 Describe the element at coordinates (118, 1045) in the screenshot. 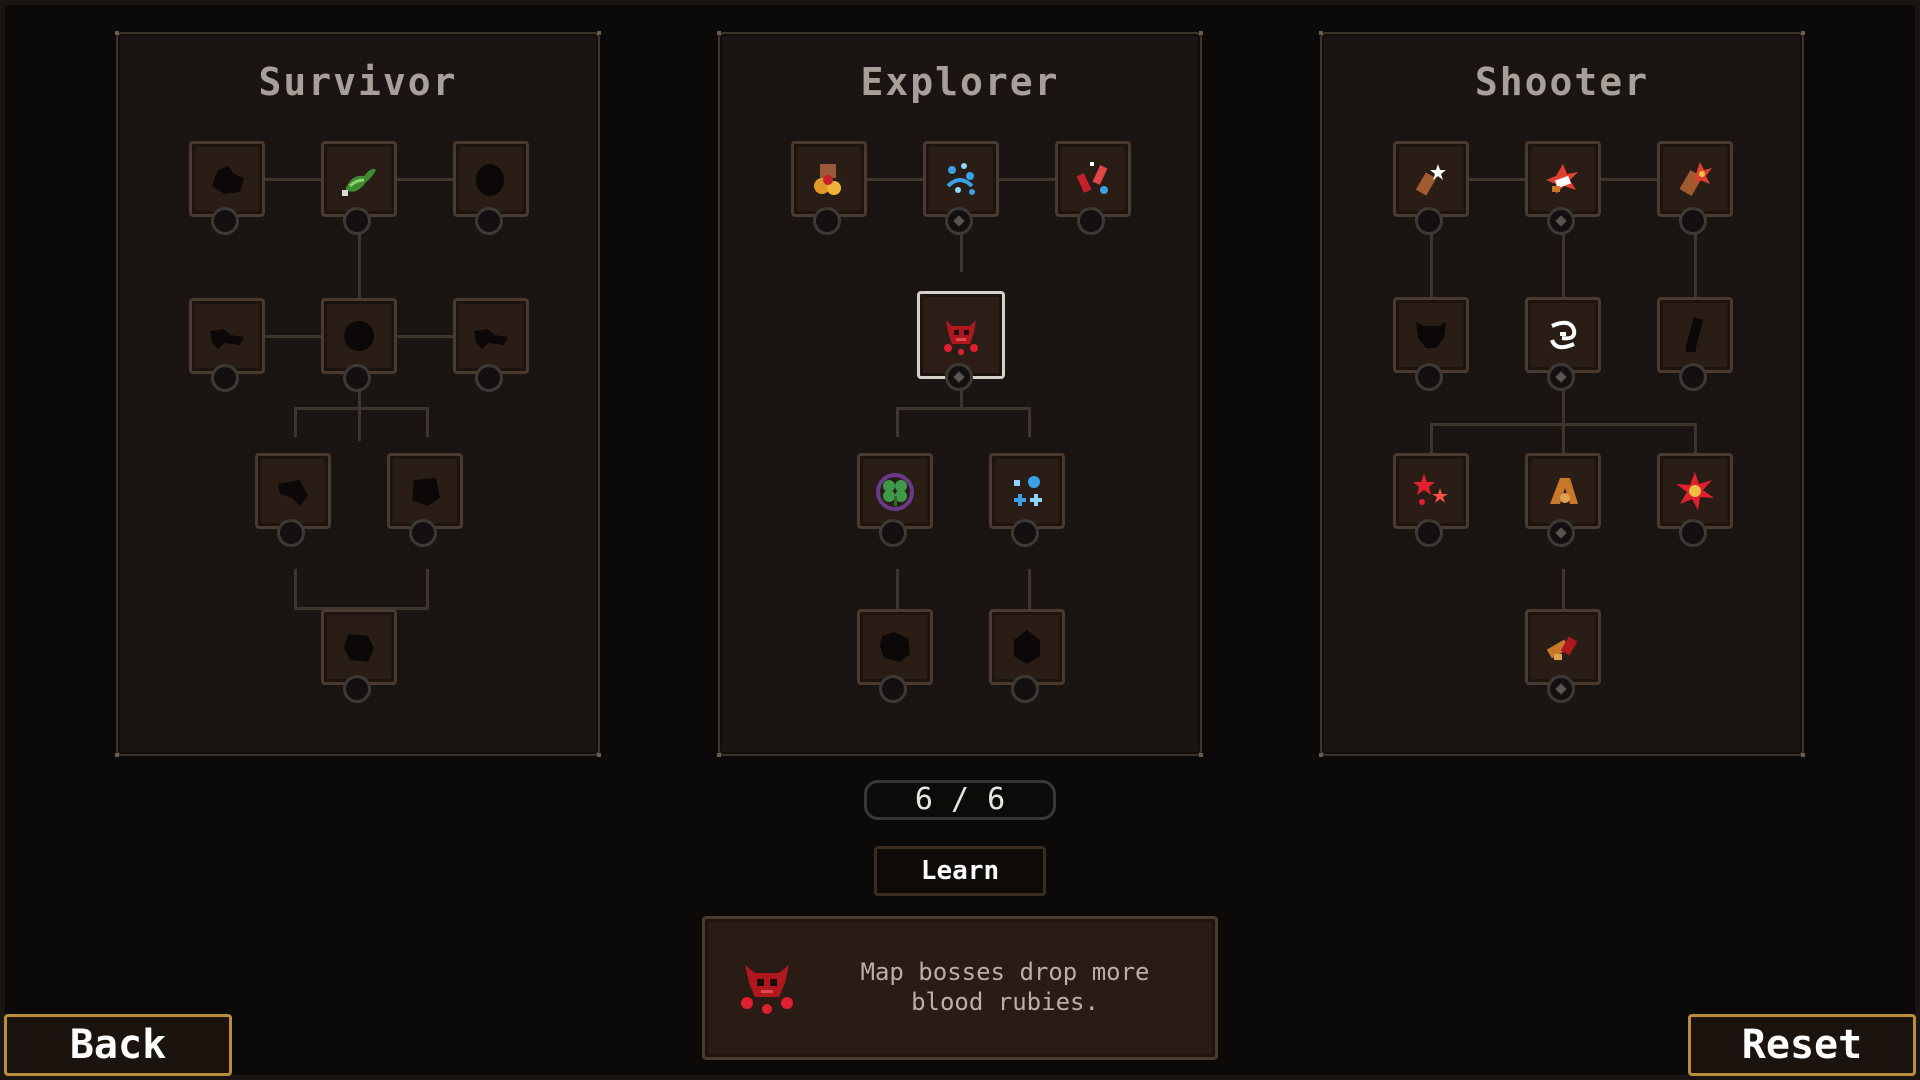

I see `back-button: Back` at that location.